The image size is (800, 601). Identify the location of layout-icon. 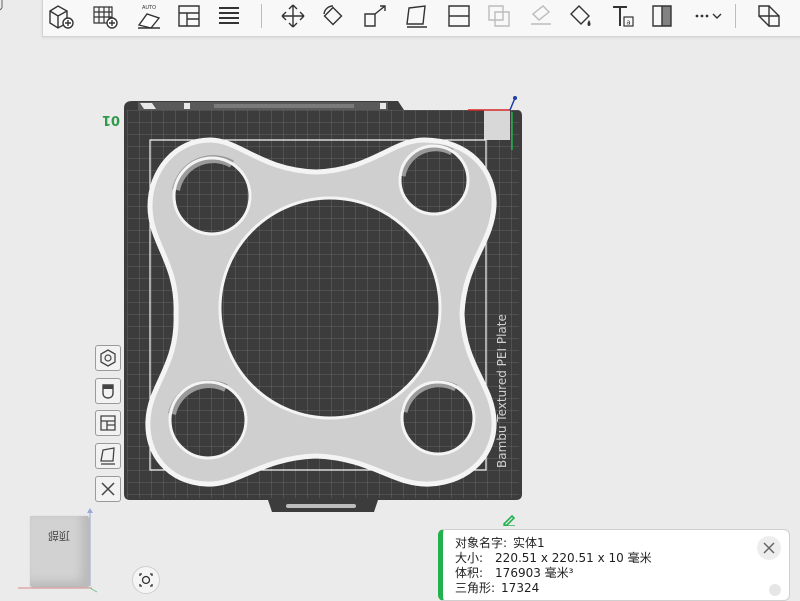
(108, 423).